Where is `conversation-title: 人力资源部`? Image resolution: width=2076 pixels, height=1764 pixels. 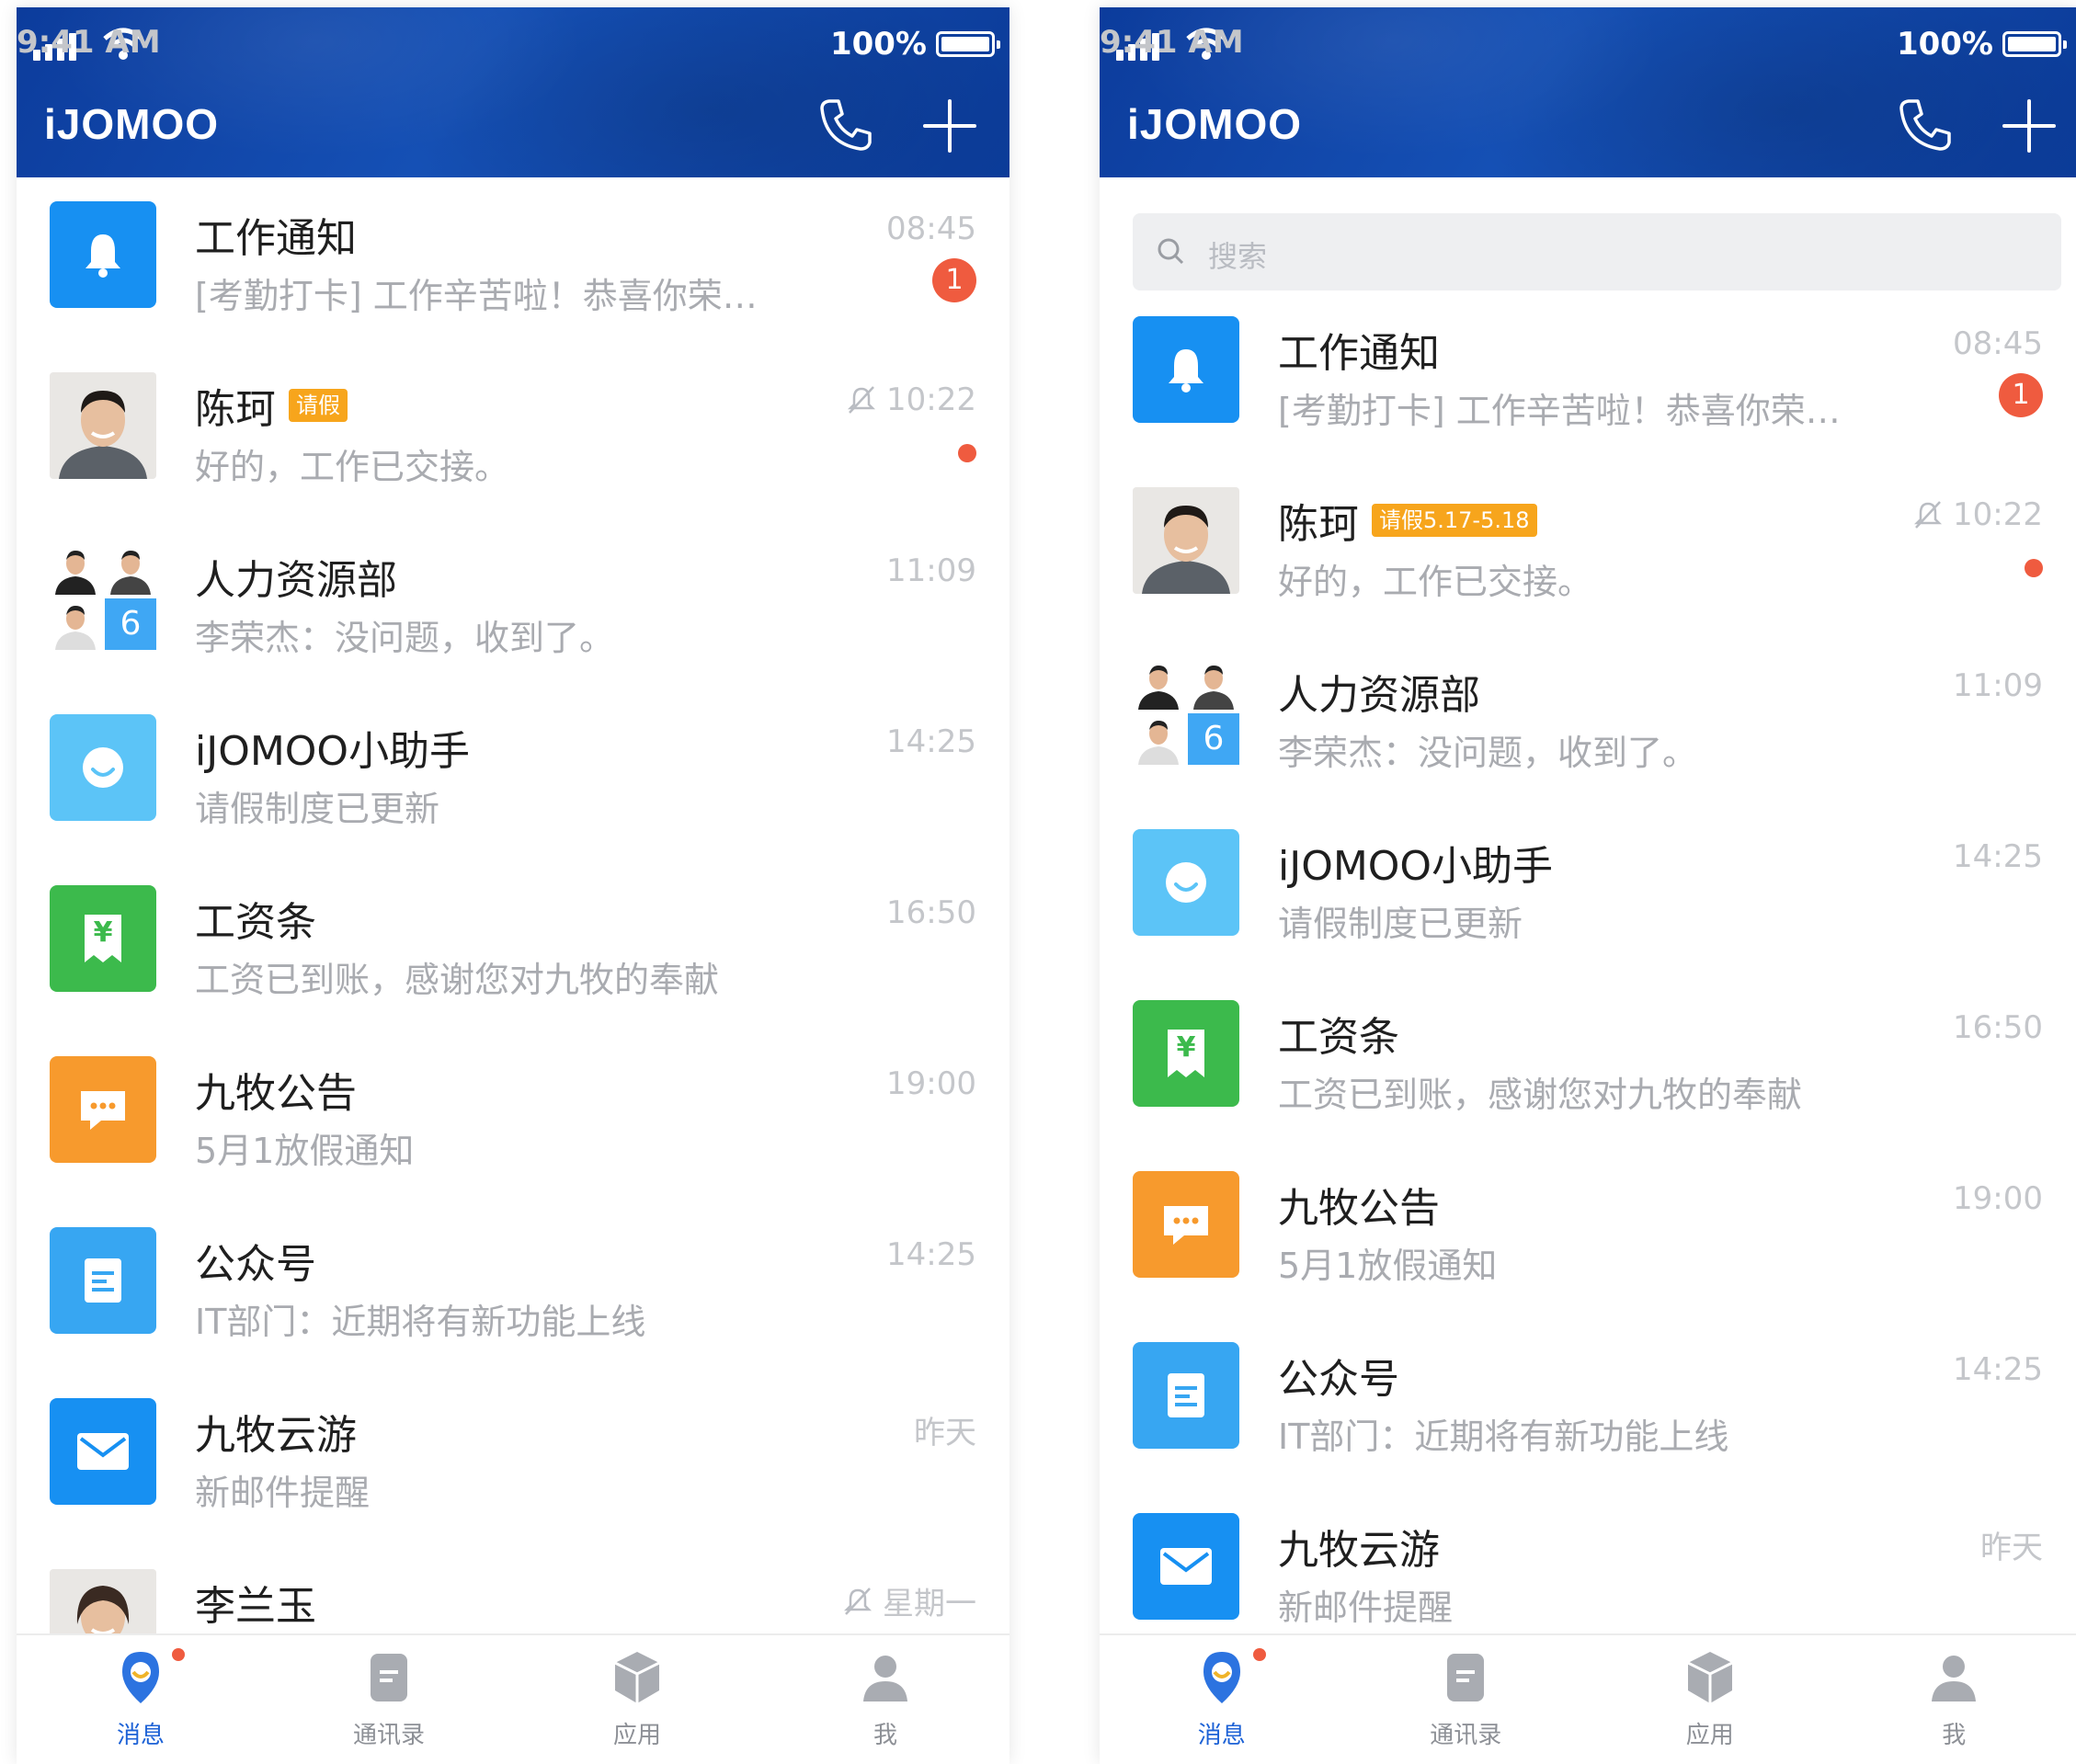 conversation-title: 人力资源部 is located at coordinates (1379, 691).